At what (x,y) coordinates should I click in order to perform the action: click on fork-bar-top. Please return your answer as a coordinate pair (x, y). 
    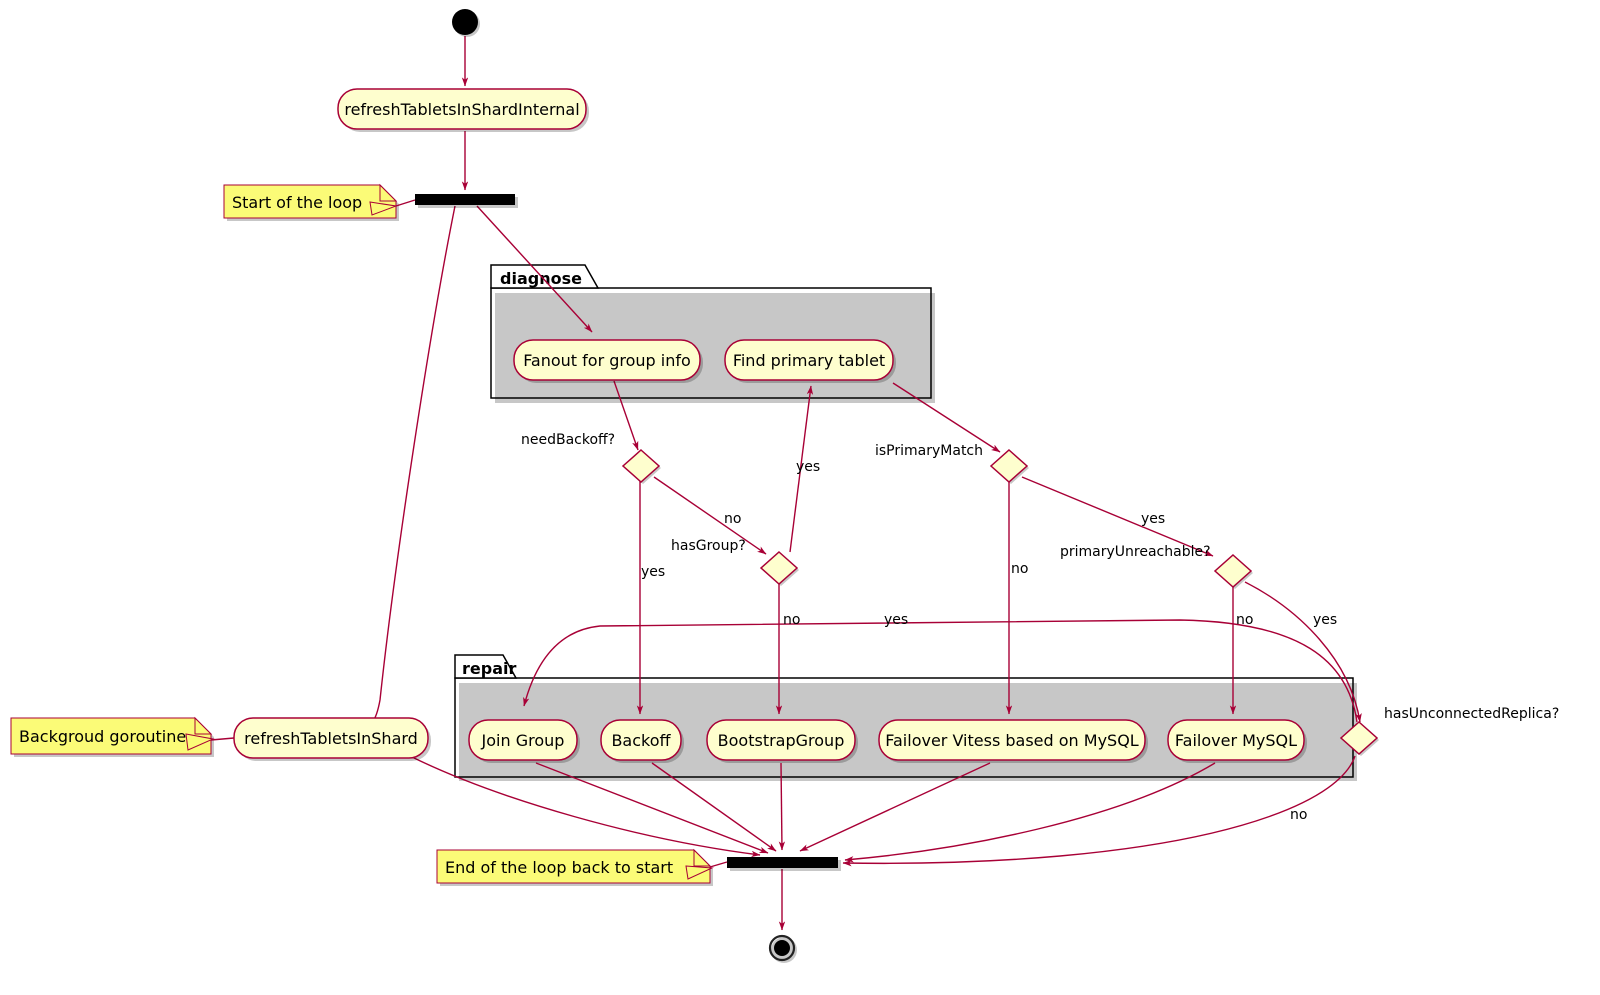
    Looking at the image, I should click on (466, 201).